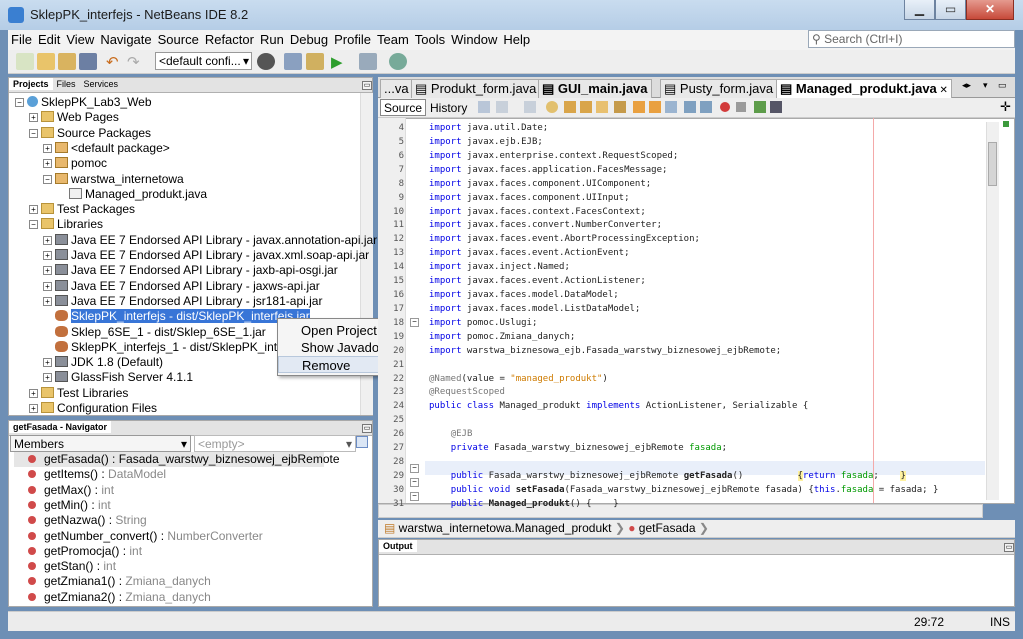 The width and height of the screenshot is (1023, 639). Describe the element at coordinates (398, 61) in the screenshot. I see `profile-icon` at that location.